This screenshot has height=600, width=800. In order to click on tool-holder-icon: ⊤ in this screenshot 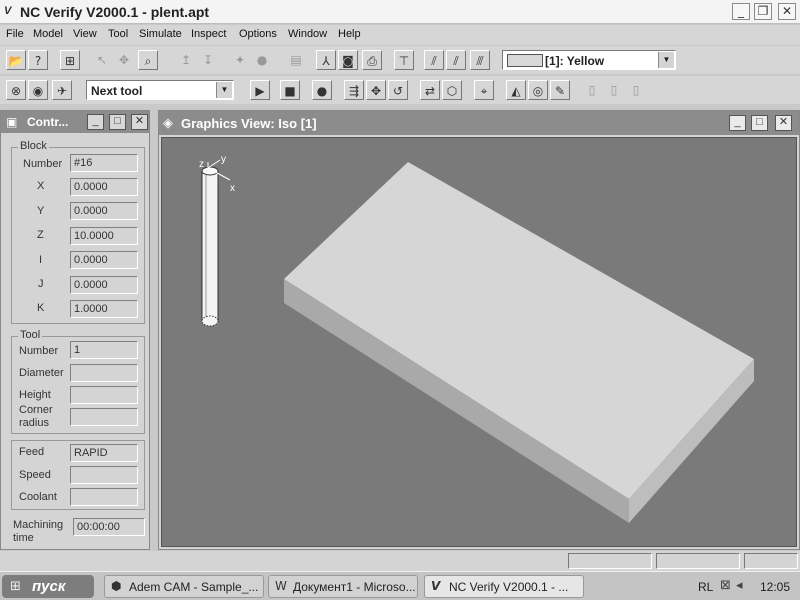, I will do `click(404, 60)`.